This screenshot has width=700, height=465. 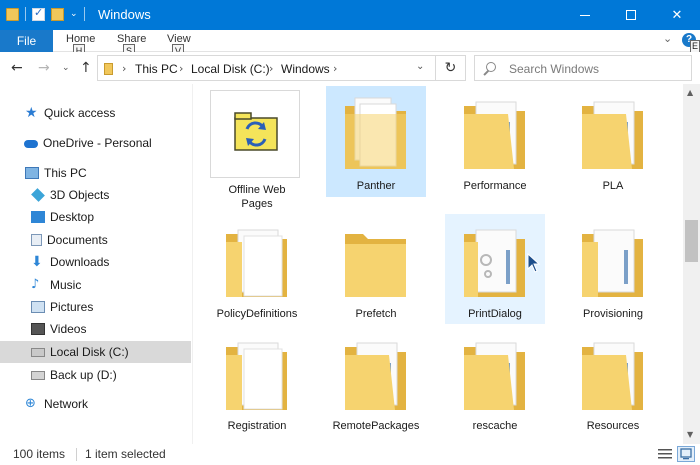 What do you see at coordinates (420, 66) in the screenshot?
I see `address-dropdown-icon: ⌄` at bounding box center [420, 66].